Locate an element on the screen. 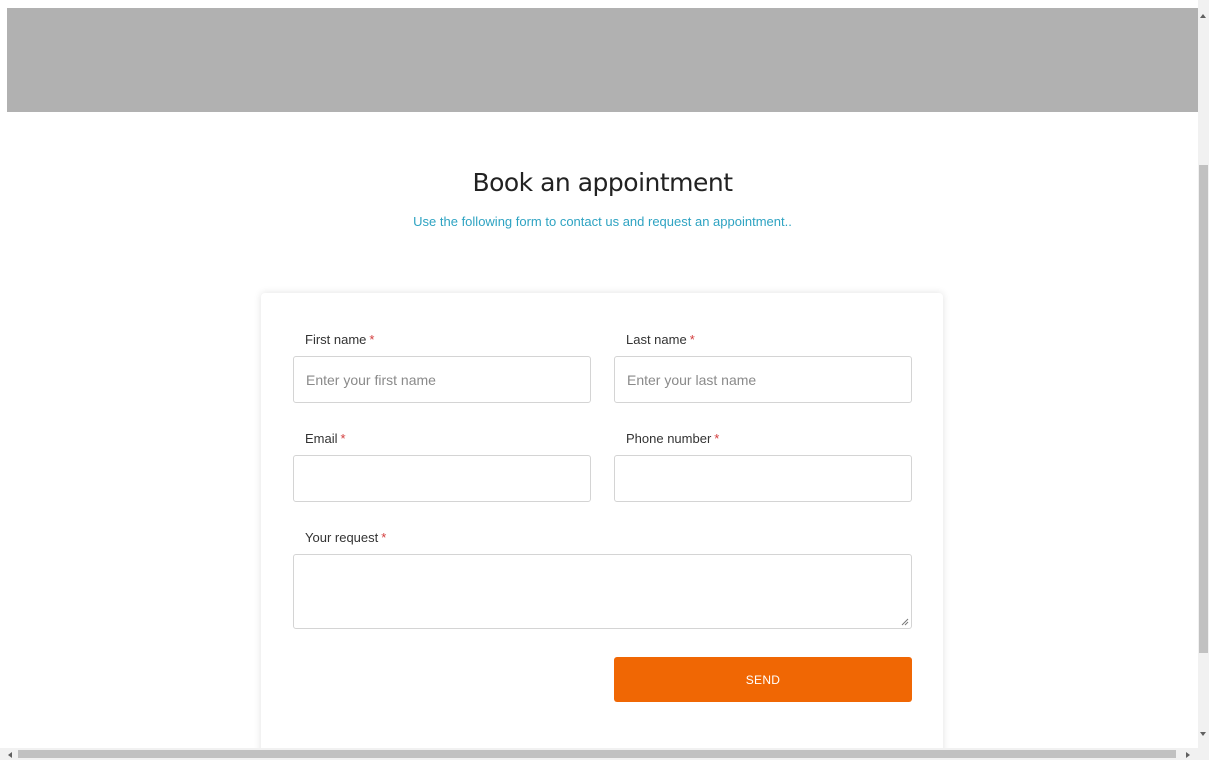  last-name-input is located at coordinates (763, 379).